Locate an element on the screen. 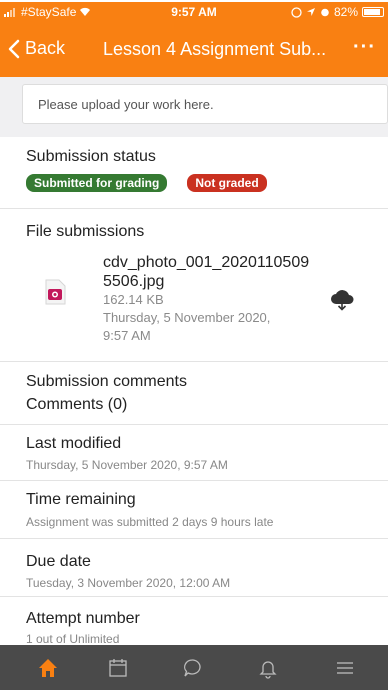 Image resolution: width=388 pixels, height=690 pixels. menu-icon is located at coordinates (345, 668).